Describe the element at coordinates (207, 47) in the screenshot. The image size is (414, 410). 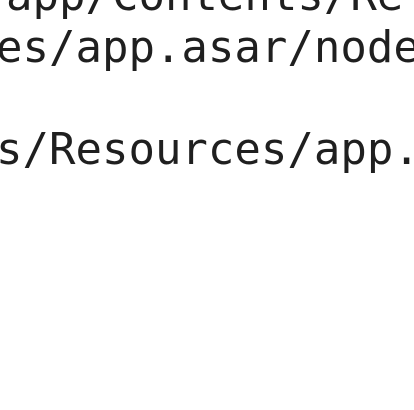
I see `output-line-2: es/app.asar/node` at that location.